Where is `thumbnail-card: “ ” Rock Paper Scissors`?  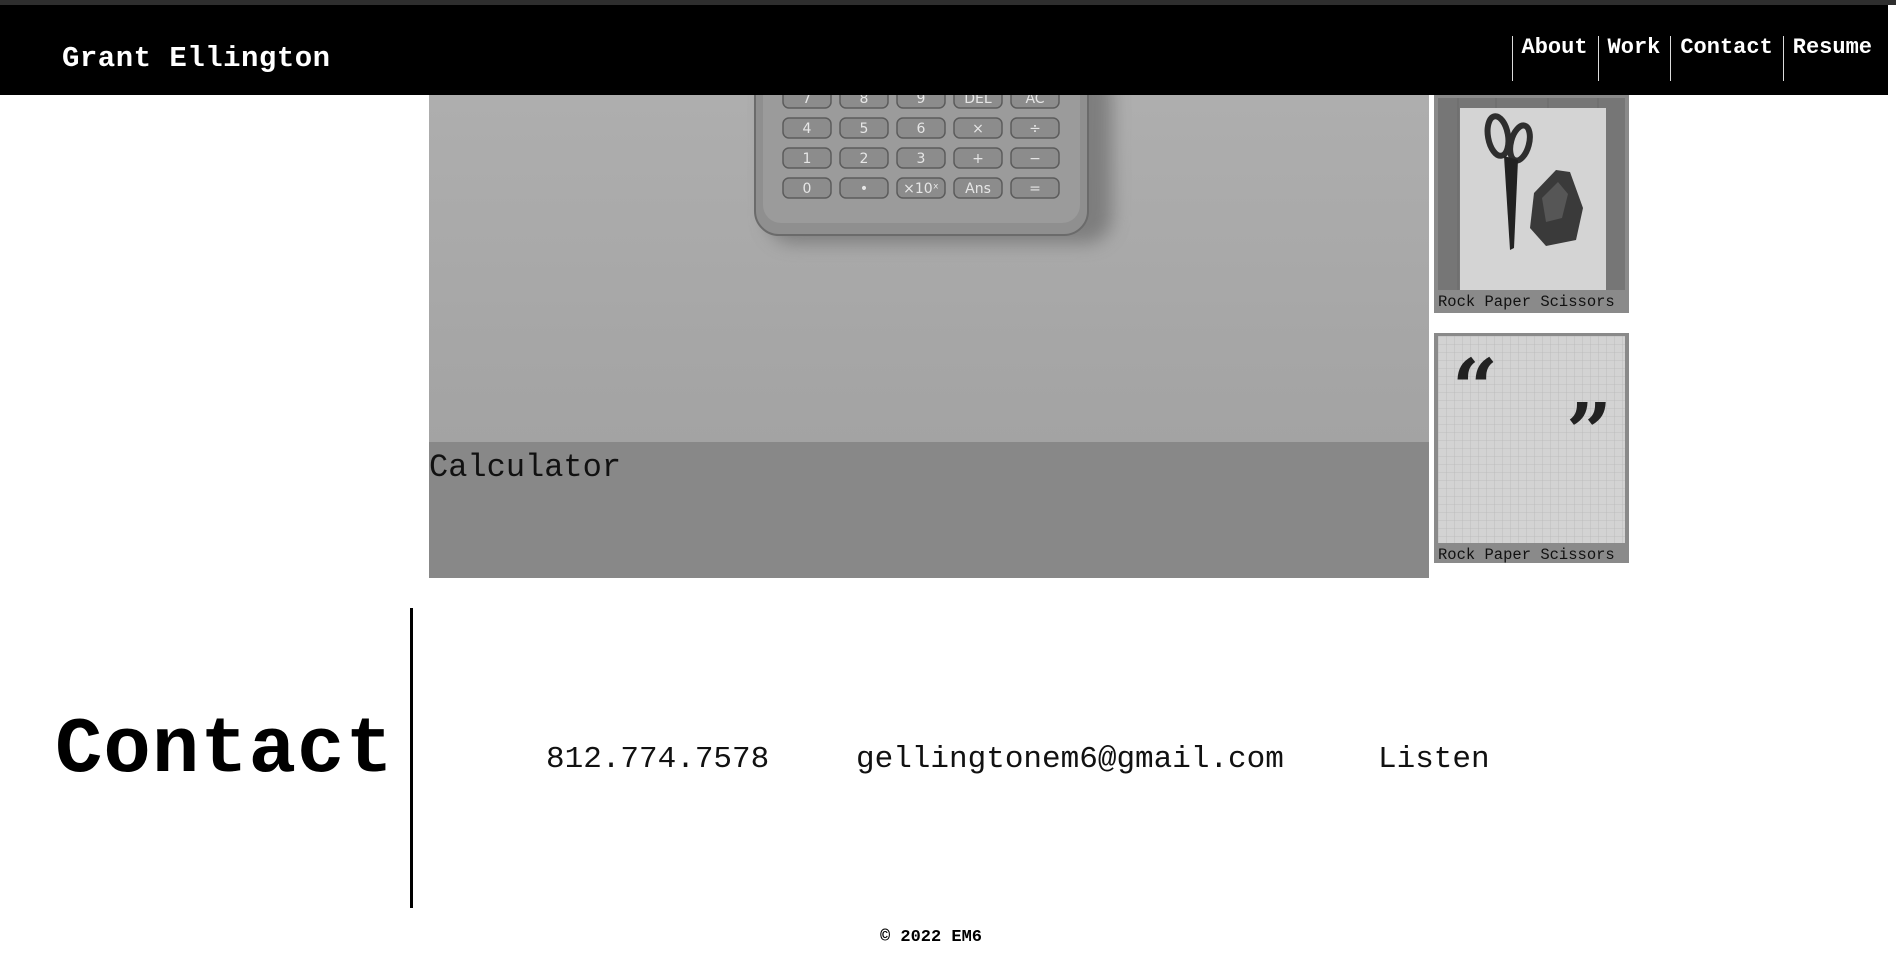
thumbnail-card: “ ” Rock Paper Scissors is located at coordinates (1531, 448).